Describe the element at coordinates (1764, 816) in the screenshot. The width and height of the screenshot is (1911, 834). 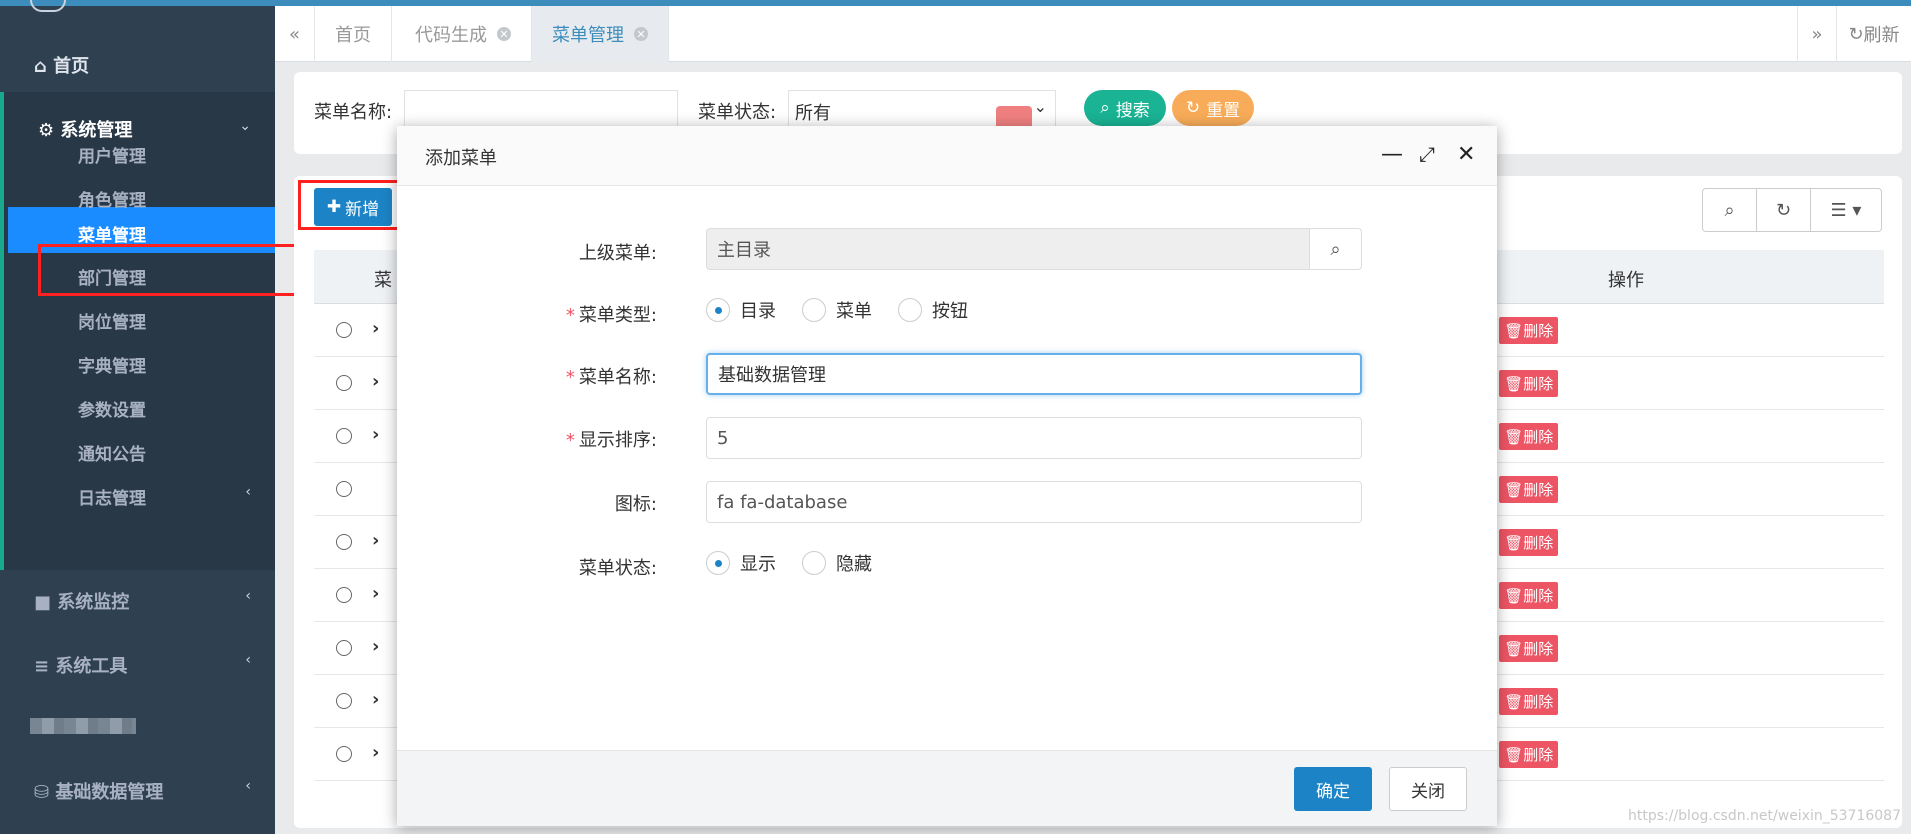
I see `watermark: https://blog.csdn.net/weixin_53716087` at that location.